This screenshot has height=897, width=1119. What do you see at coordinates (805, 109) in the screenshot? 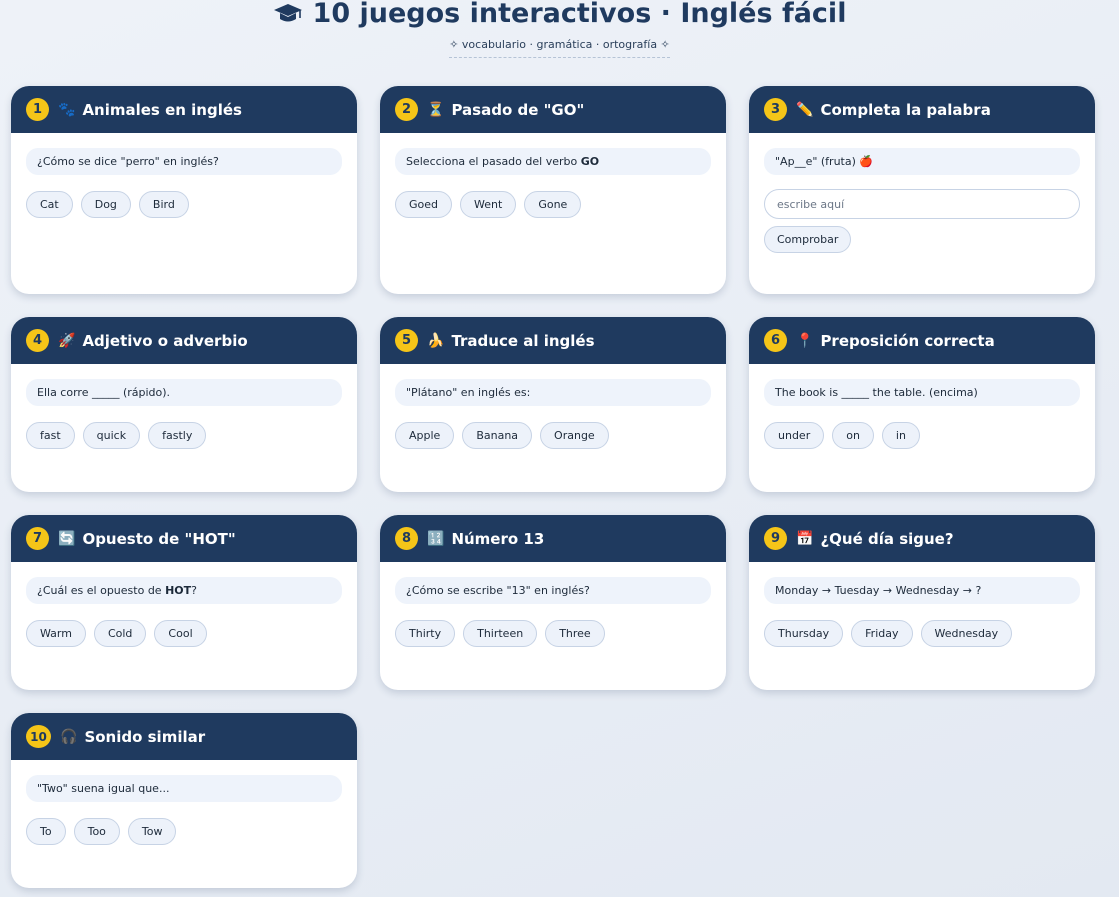
I see `pencil-icon: ✏️` at bounding box center [805, 109].